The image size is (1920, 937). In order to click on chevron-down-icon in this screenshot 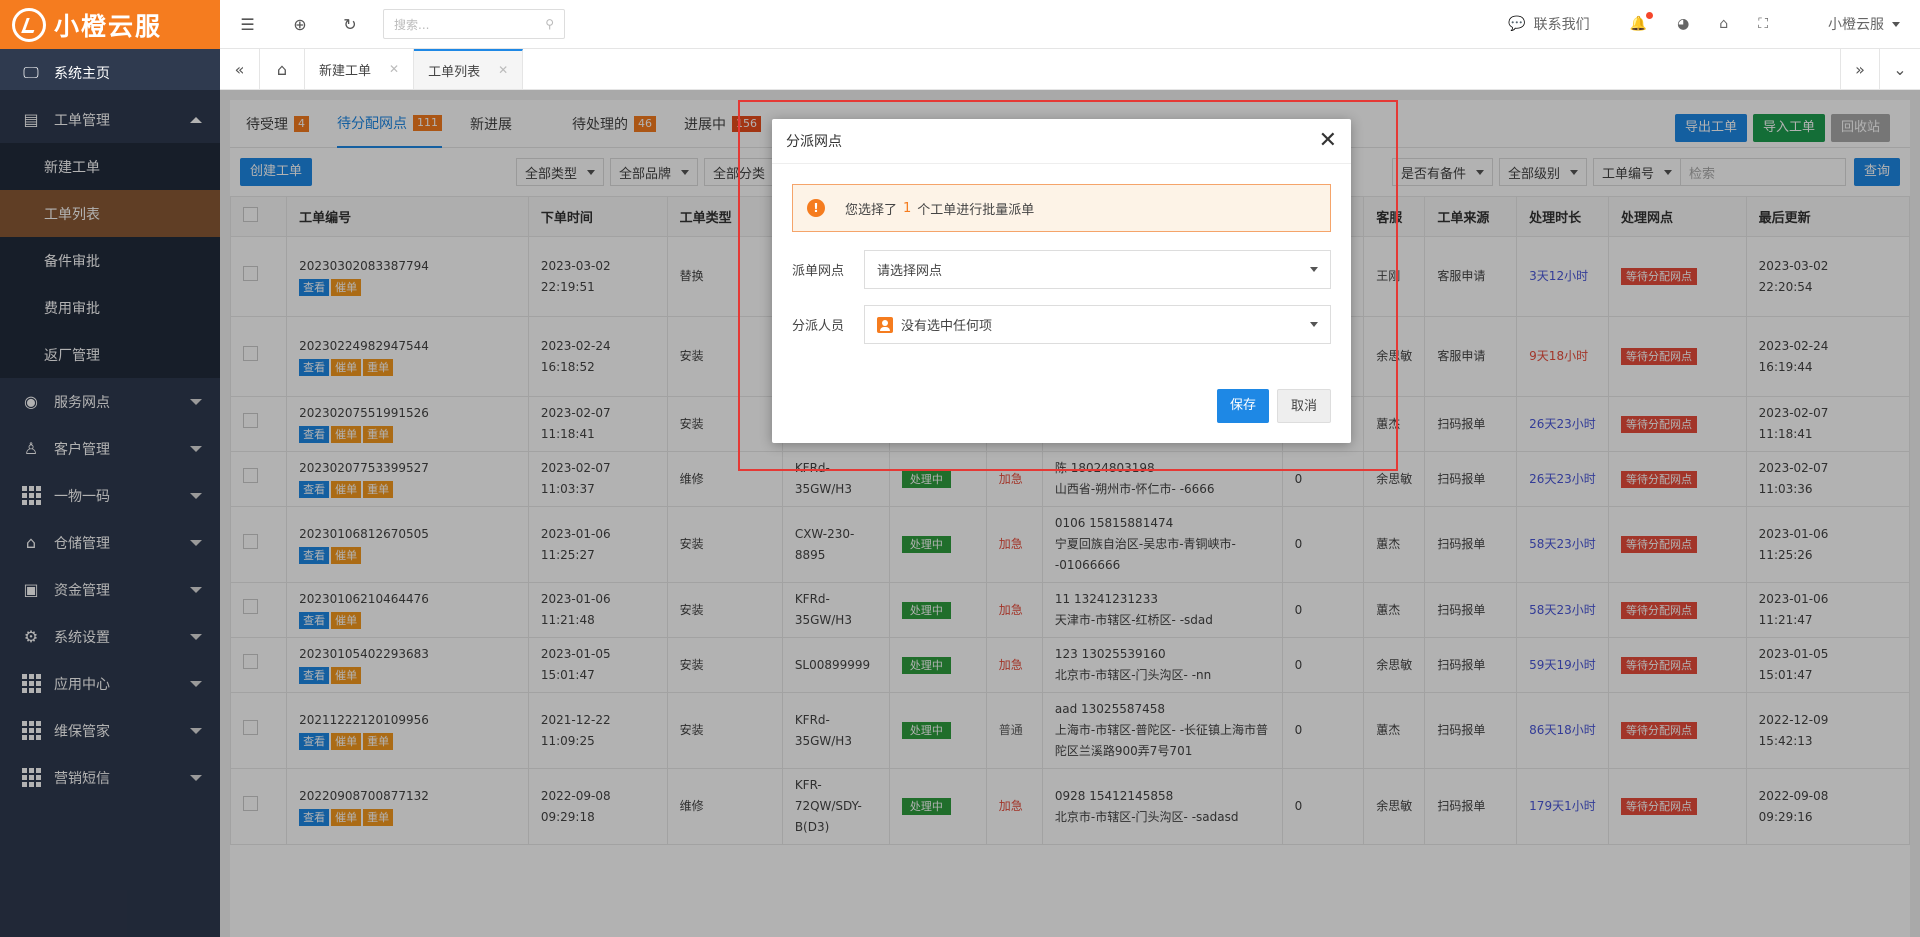, I will do `click(1896, 24)`.